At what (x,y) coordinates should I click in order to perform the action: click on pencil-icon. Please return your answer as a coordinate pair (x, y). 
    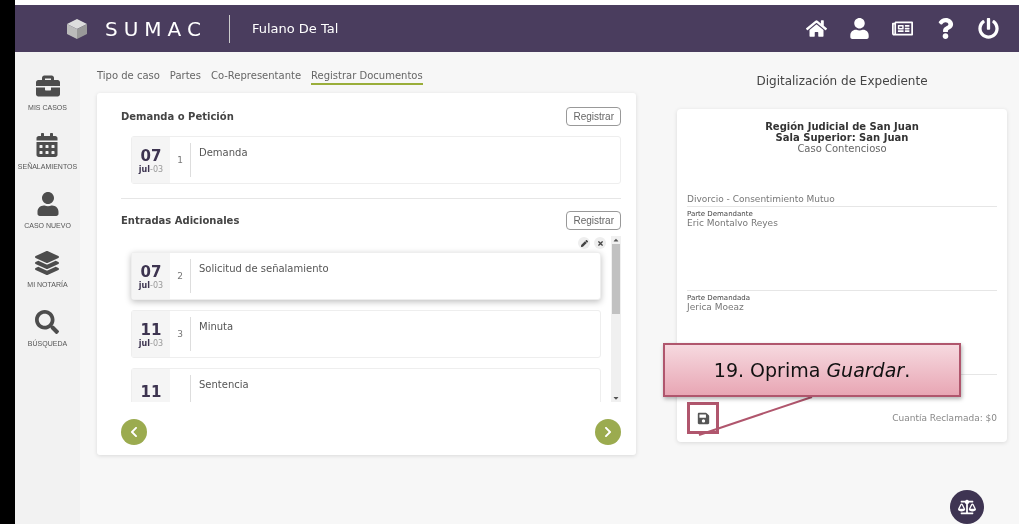
    Looking at the image, I should click on (584, 243).